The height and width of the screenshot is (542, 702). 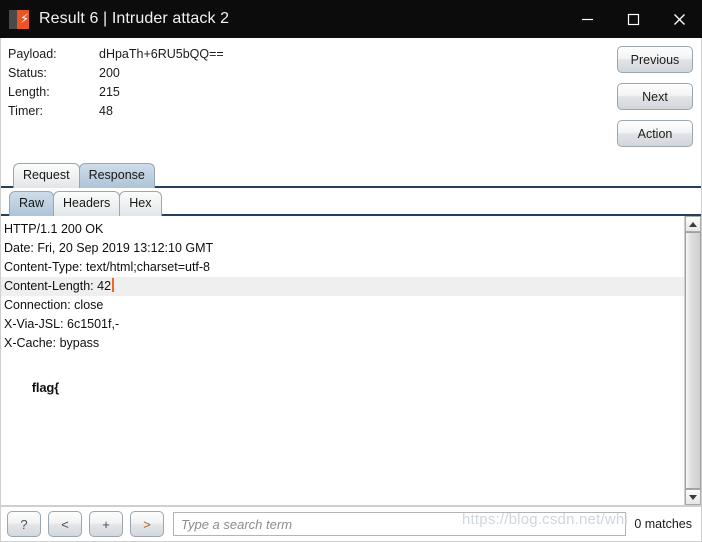 What do you see at coordinates (109, 92) in the screenshot?
I see `length-value: 215` at bounding box center [109, 92].